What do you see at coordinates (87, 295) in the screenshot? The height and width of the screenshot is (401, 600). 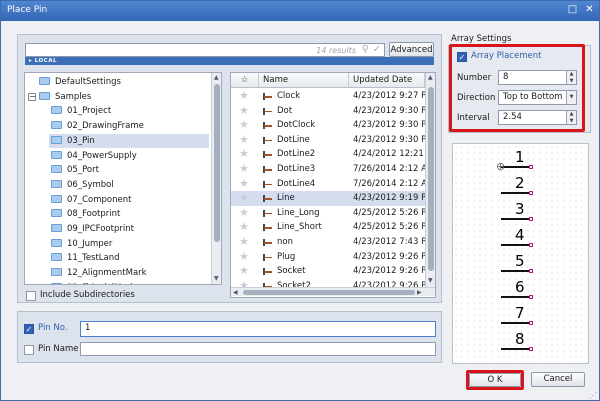 I see `include-subdirectories-label: Include Subdirectories` at bounding box center [87, 295].